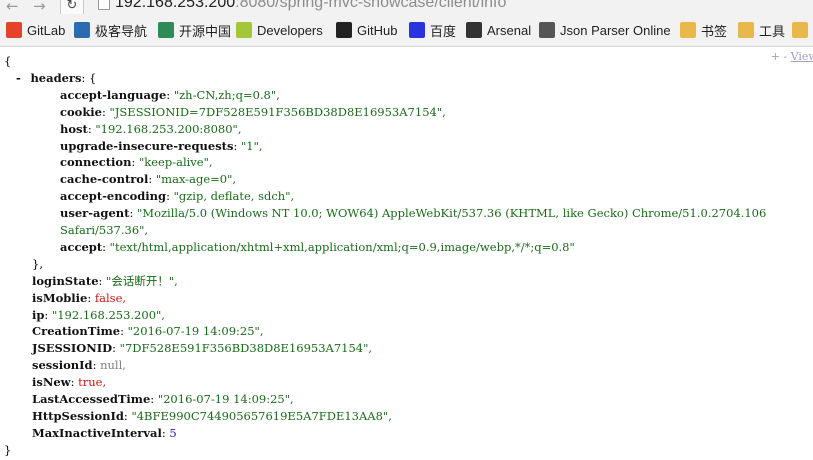 This screenshot has height=460, width=813. I want to click on bookmark-5: 百度, so click(432, 30).